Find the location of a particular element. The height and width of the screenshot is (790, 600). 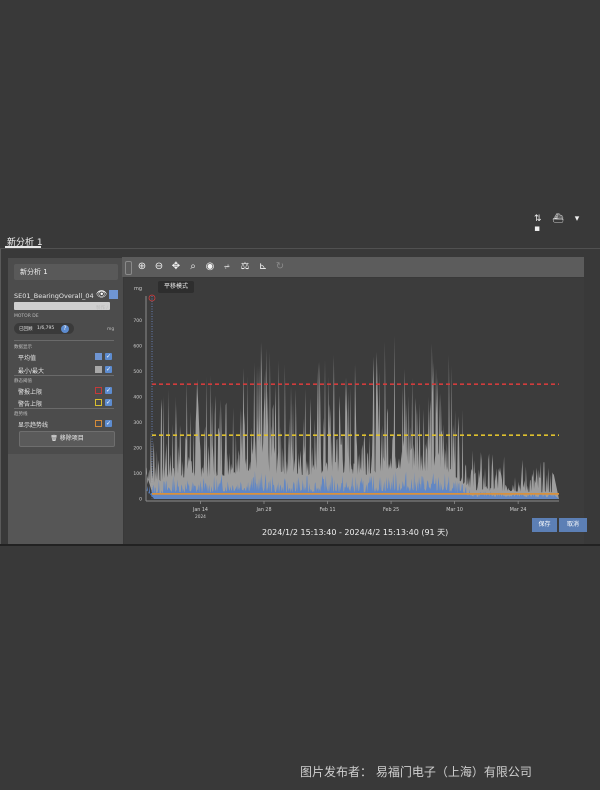

warning-upper-label: 警告上限 is located at coordinates (30, 404).